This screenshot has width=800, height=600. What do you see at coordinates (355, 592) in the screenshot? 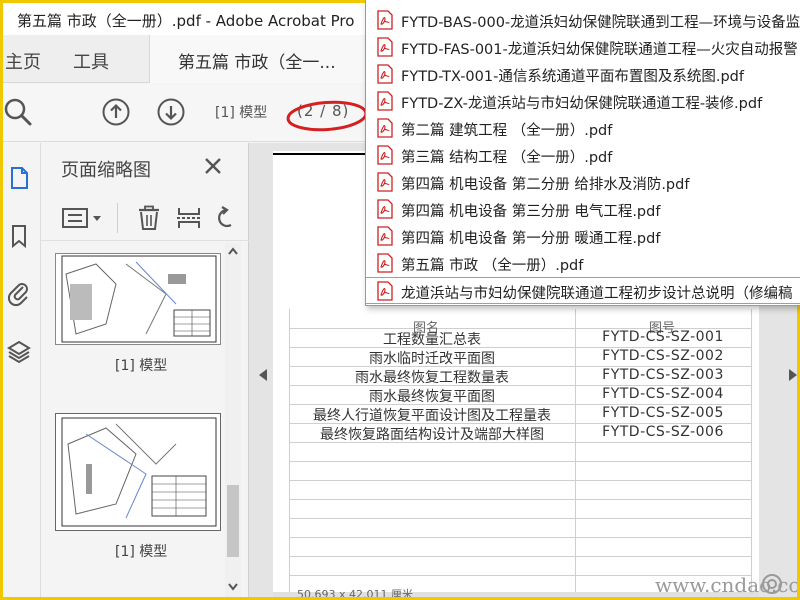
I see `page-size-readout: 50.693 x 42.011 厘米` at bounding box center [355, 592].